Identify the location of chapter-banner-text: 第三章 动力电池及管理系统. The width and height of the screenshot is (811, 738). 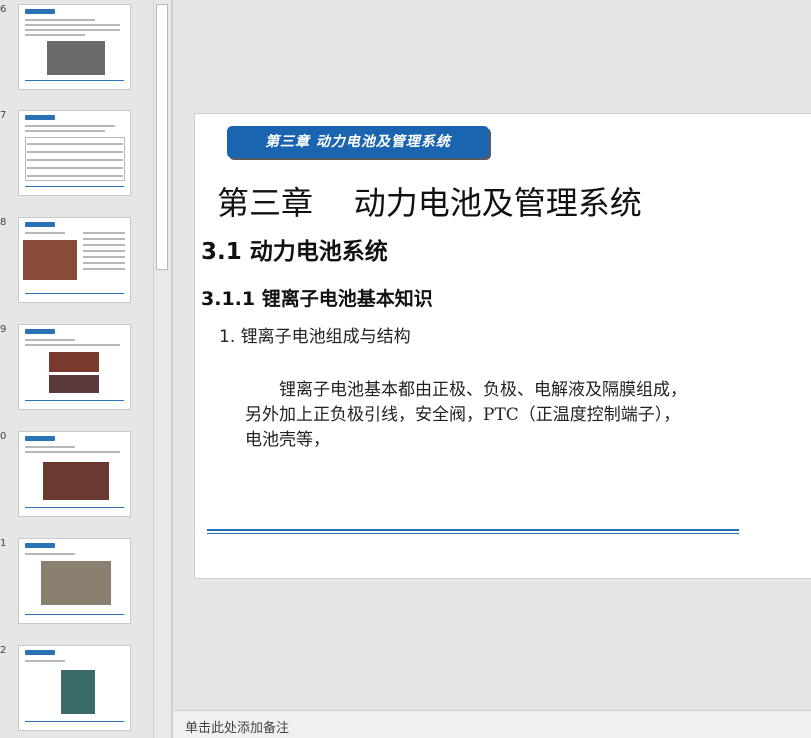
(358, 142).